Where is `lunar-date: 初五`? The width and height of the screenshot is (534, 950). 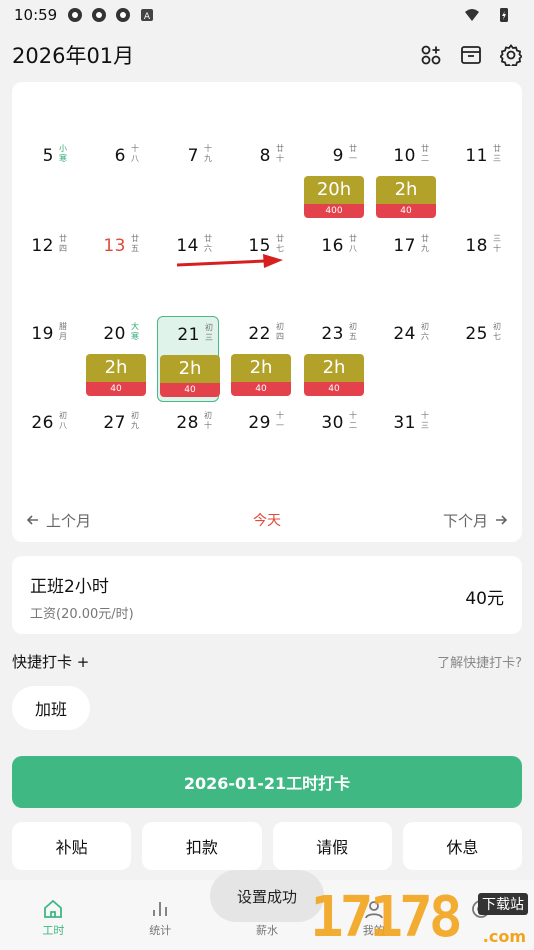 lunar-date: 初五 is located at coordinates (353, 331).